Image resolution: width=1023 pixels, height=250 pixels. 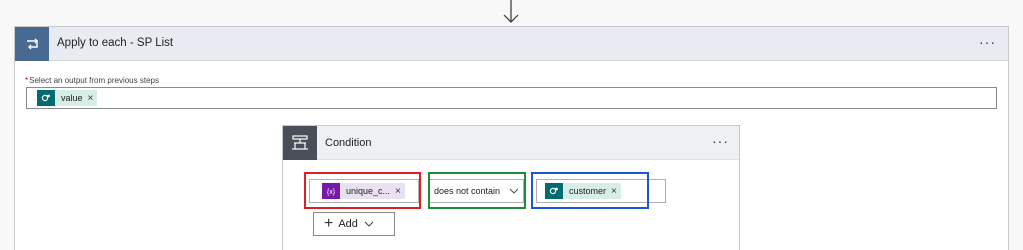 What do you see at coordinates (27, 80) in the screenshot?
I see `required-mark: *` at bounding box center [27, 80].